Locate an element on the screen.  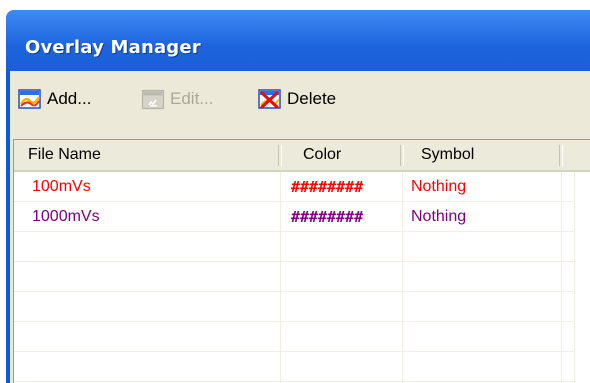
delete-overlay-icon is located at coordinates (270, 99).